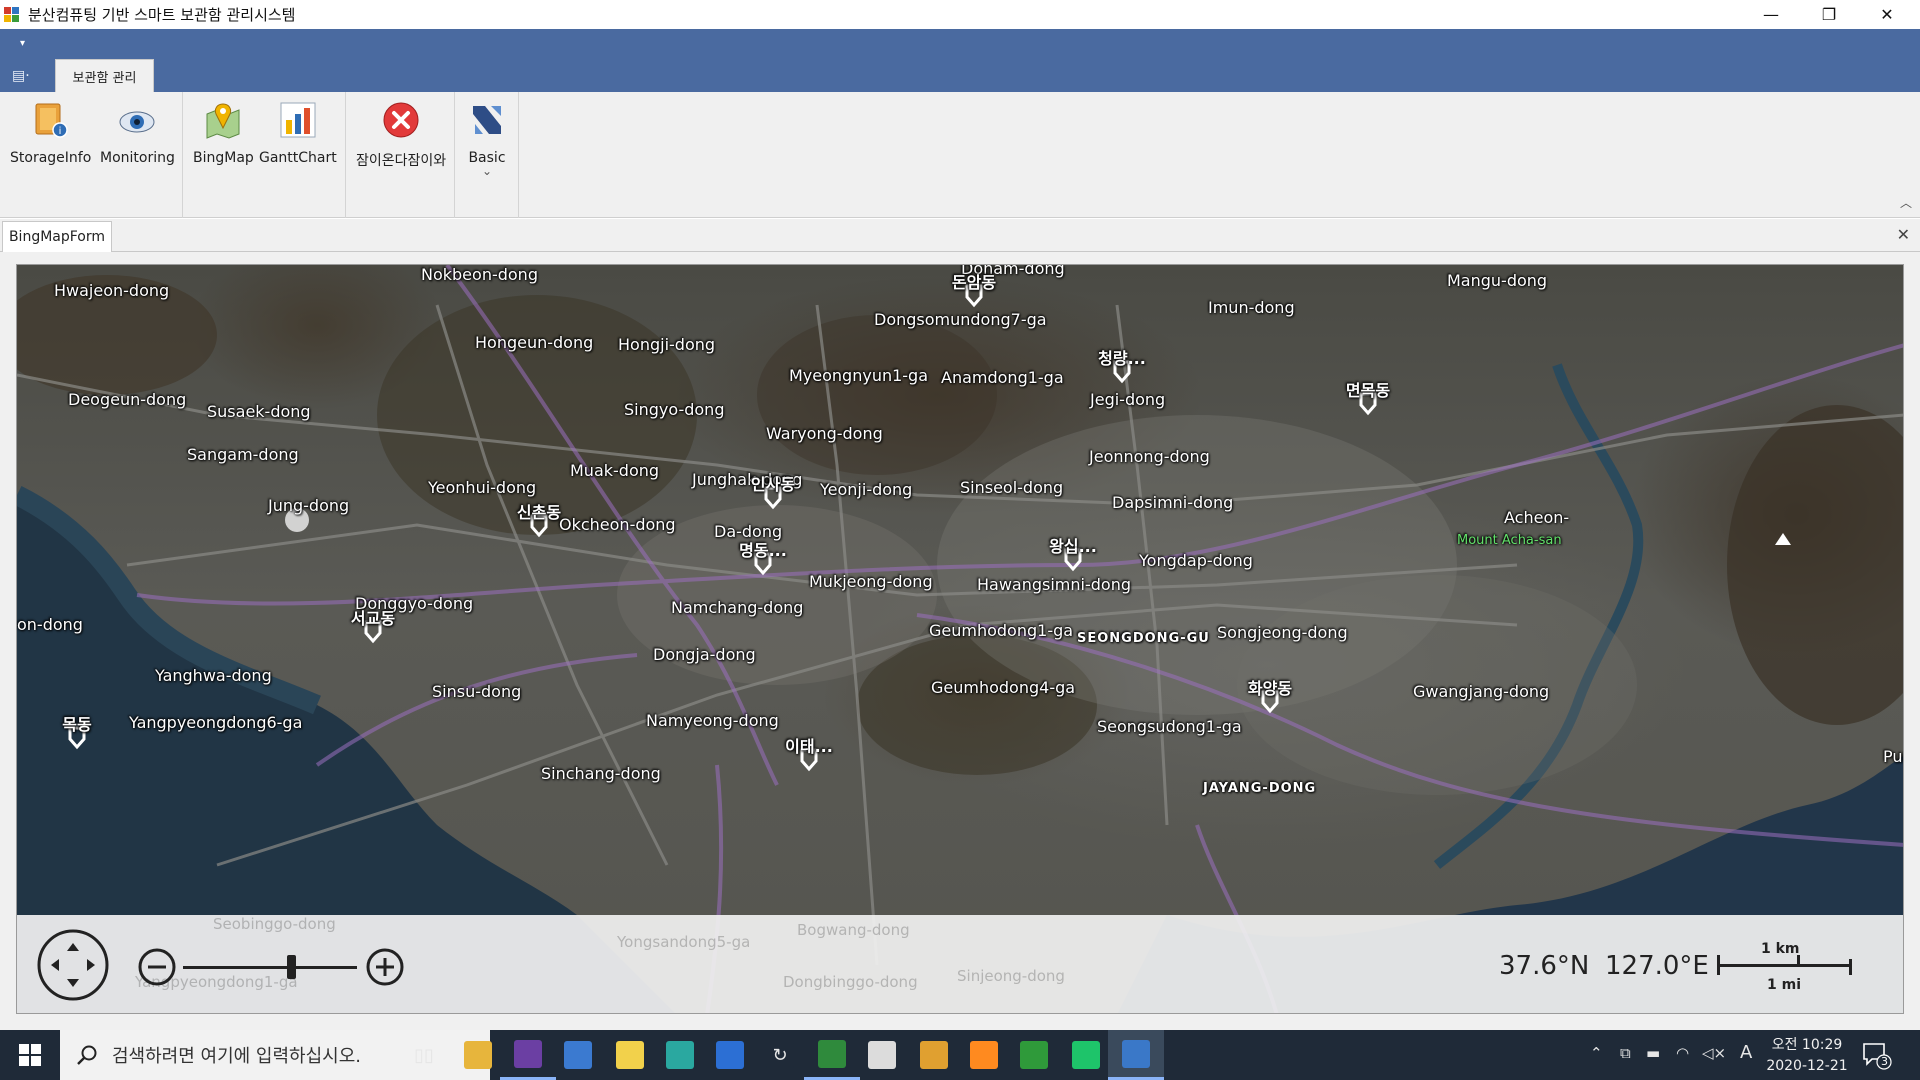 The width and height of the screenshot is (1920, 1080). Describe the element at coordinates (162, 15) in the screenshot. I see `window-title: 분산컴퓨팅 기반 스마트 보관함 관리시스템` at that location.